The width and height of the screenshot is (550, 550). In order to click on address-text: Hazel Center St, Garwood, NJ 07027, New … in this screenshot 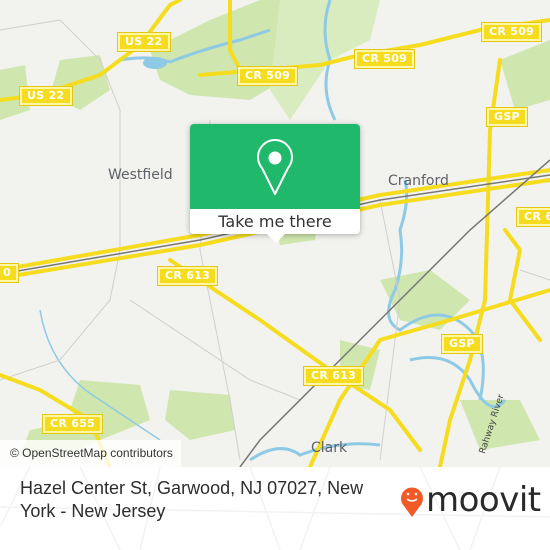, I will do `click(192, 499)`.